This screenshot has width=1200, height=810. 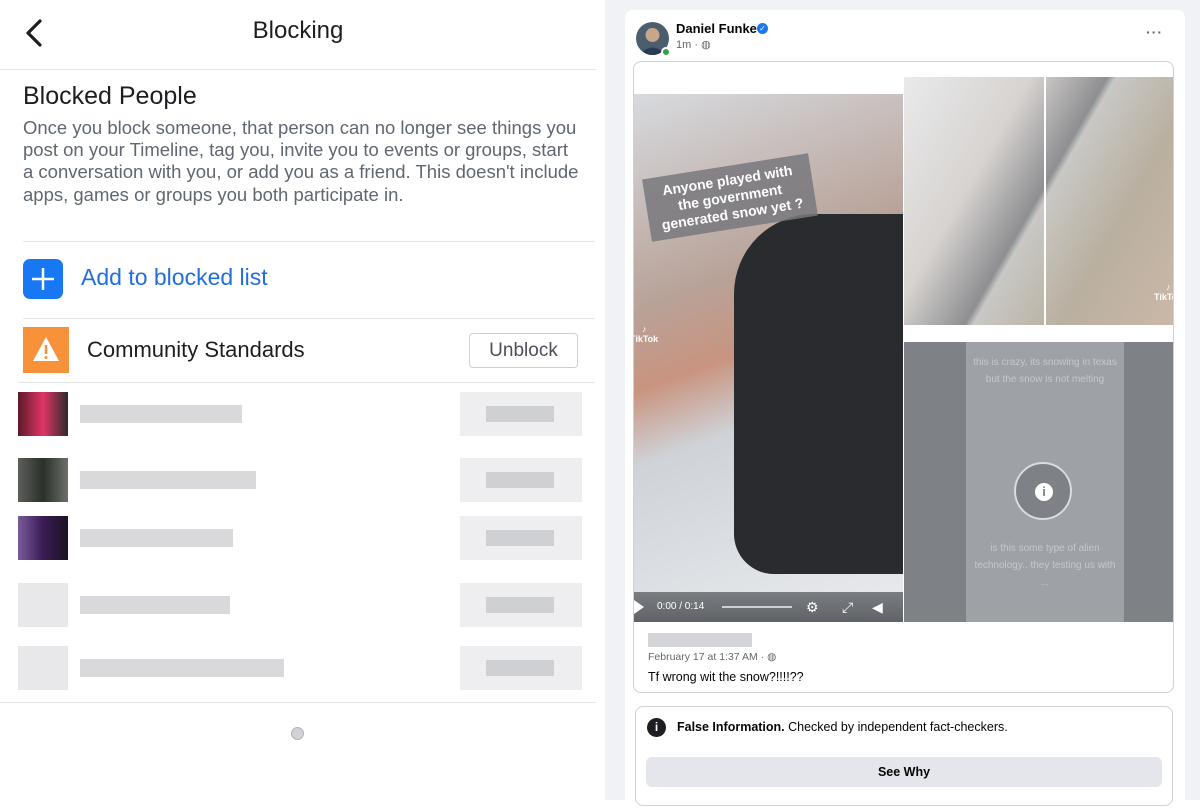 What do you see at coordinates (757, 607) in the screenshot?
I see `progress-bar` at bounding box center [757, 607].